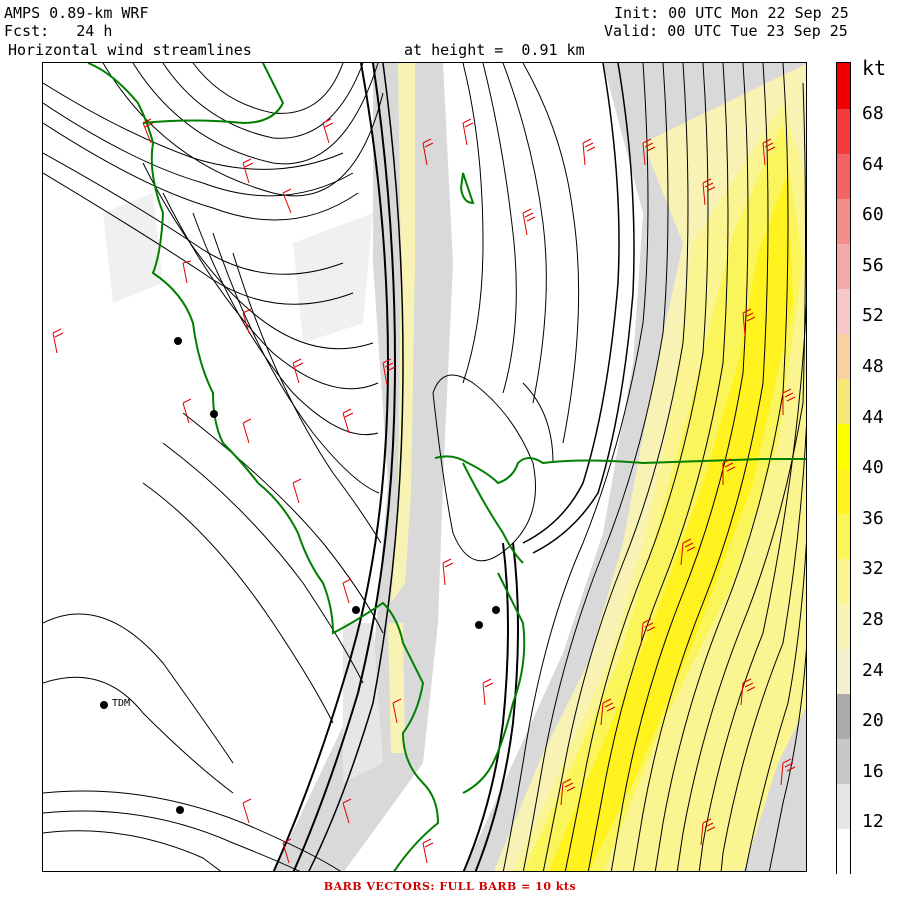 The width and height of the screenshot is (900, 900). Describe the element at coordinates (873, 417) in the screenshot. I see `legend-label: 44` at that location.